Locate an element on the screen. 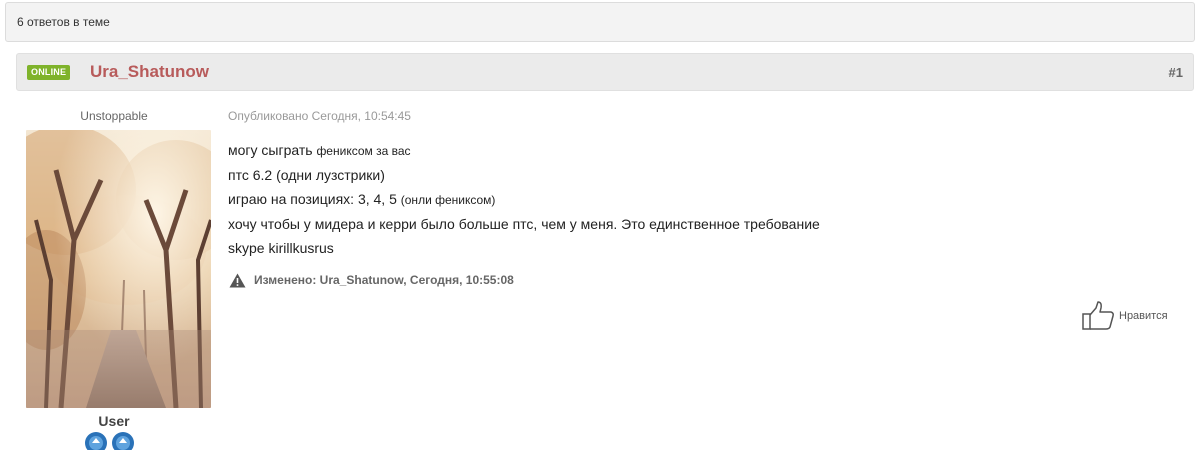 Image resolution: width=1200 pixels, height=455 pixels. avatar-image is located at coordinates (118, 269).